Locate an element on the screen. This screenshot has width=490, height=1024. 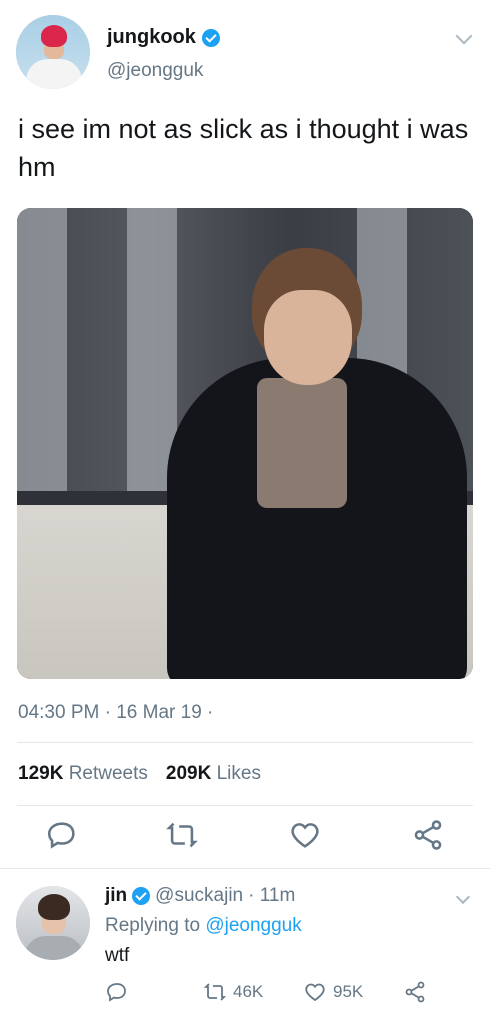
reply-handle: @suckajin is located at coordinates (199, 896).